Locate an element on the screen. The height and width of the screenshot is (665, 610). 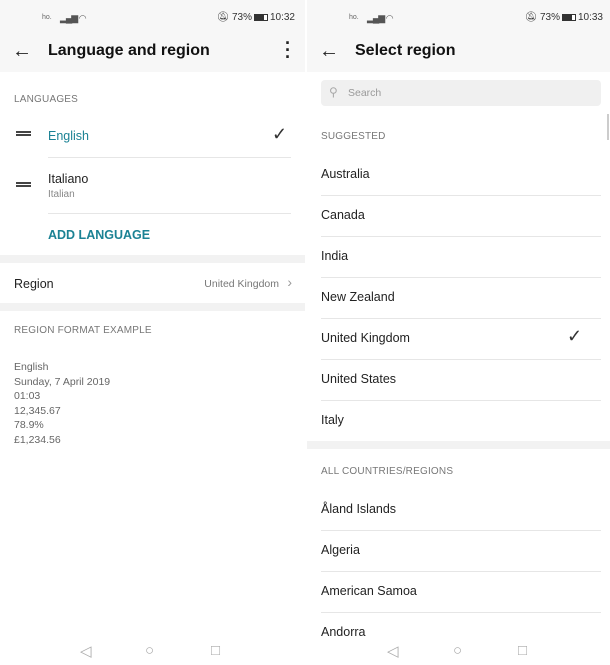
languages-header: LANGUAGES is located at coordinates (46, 99).